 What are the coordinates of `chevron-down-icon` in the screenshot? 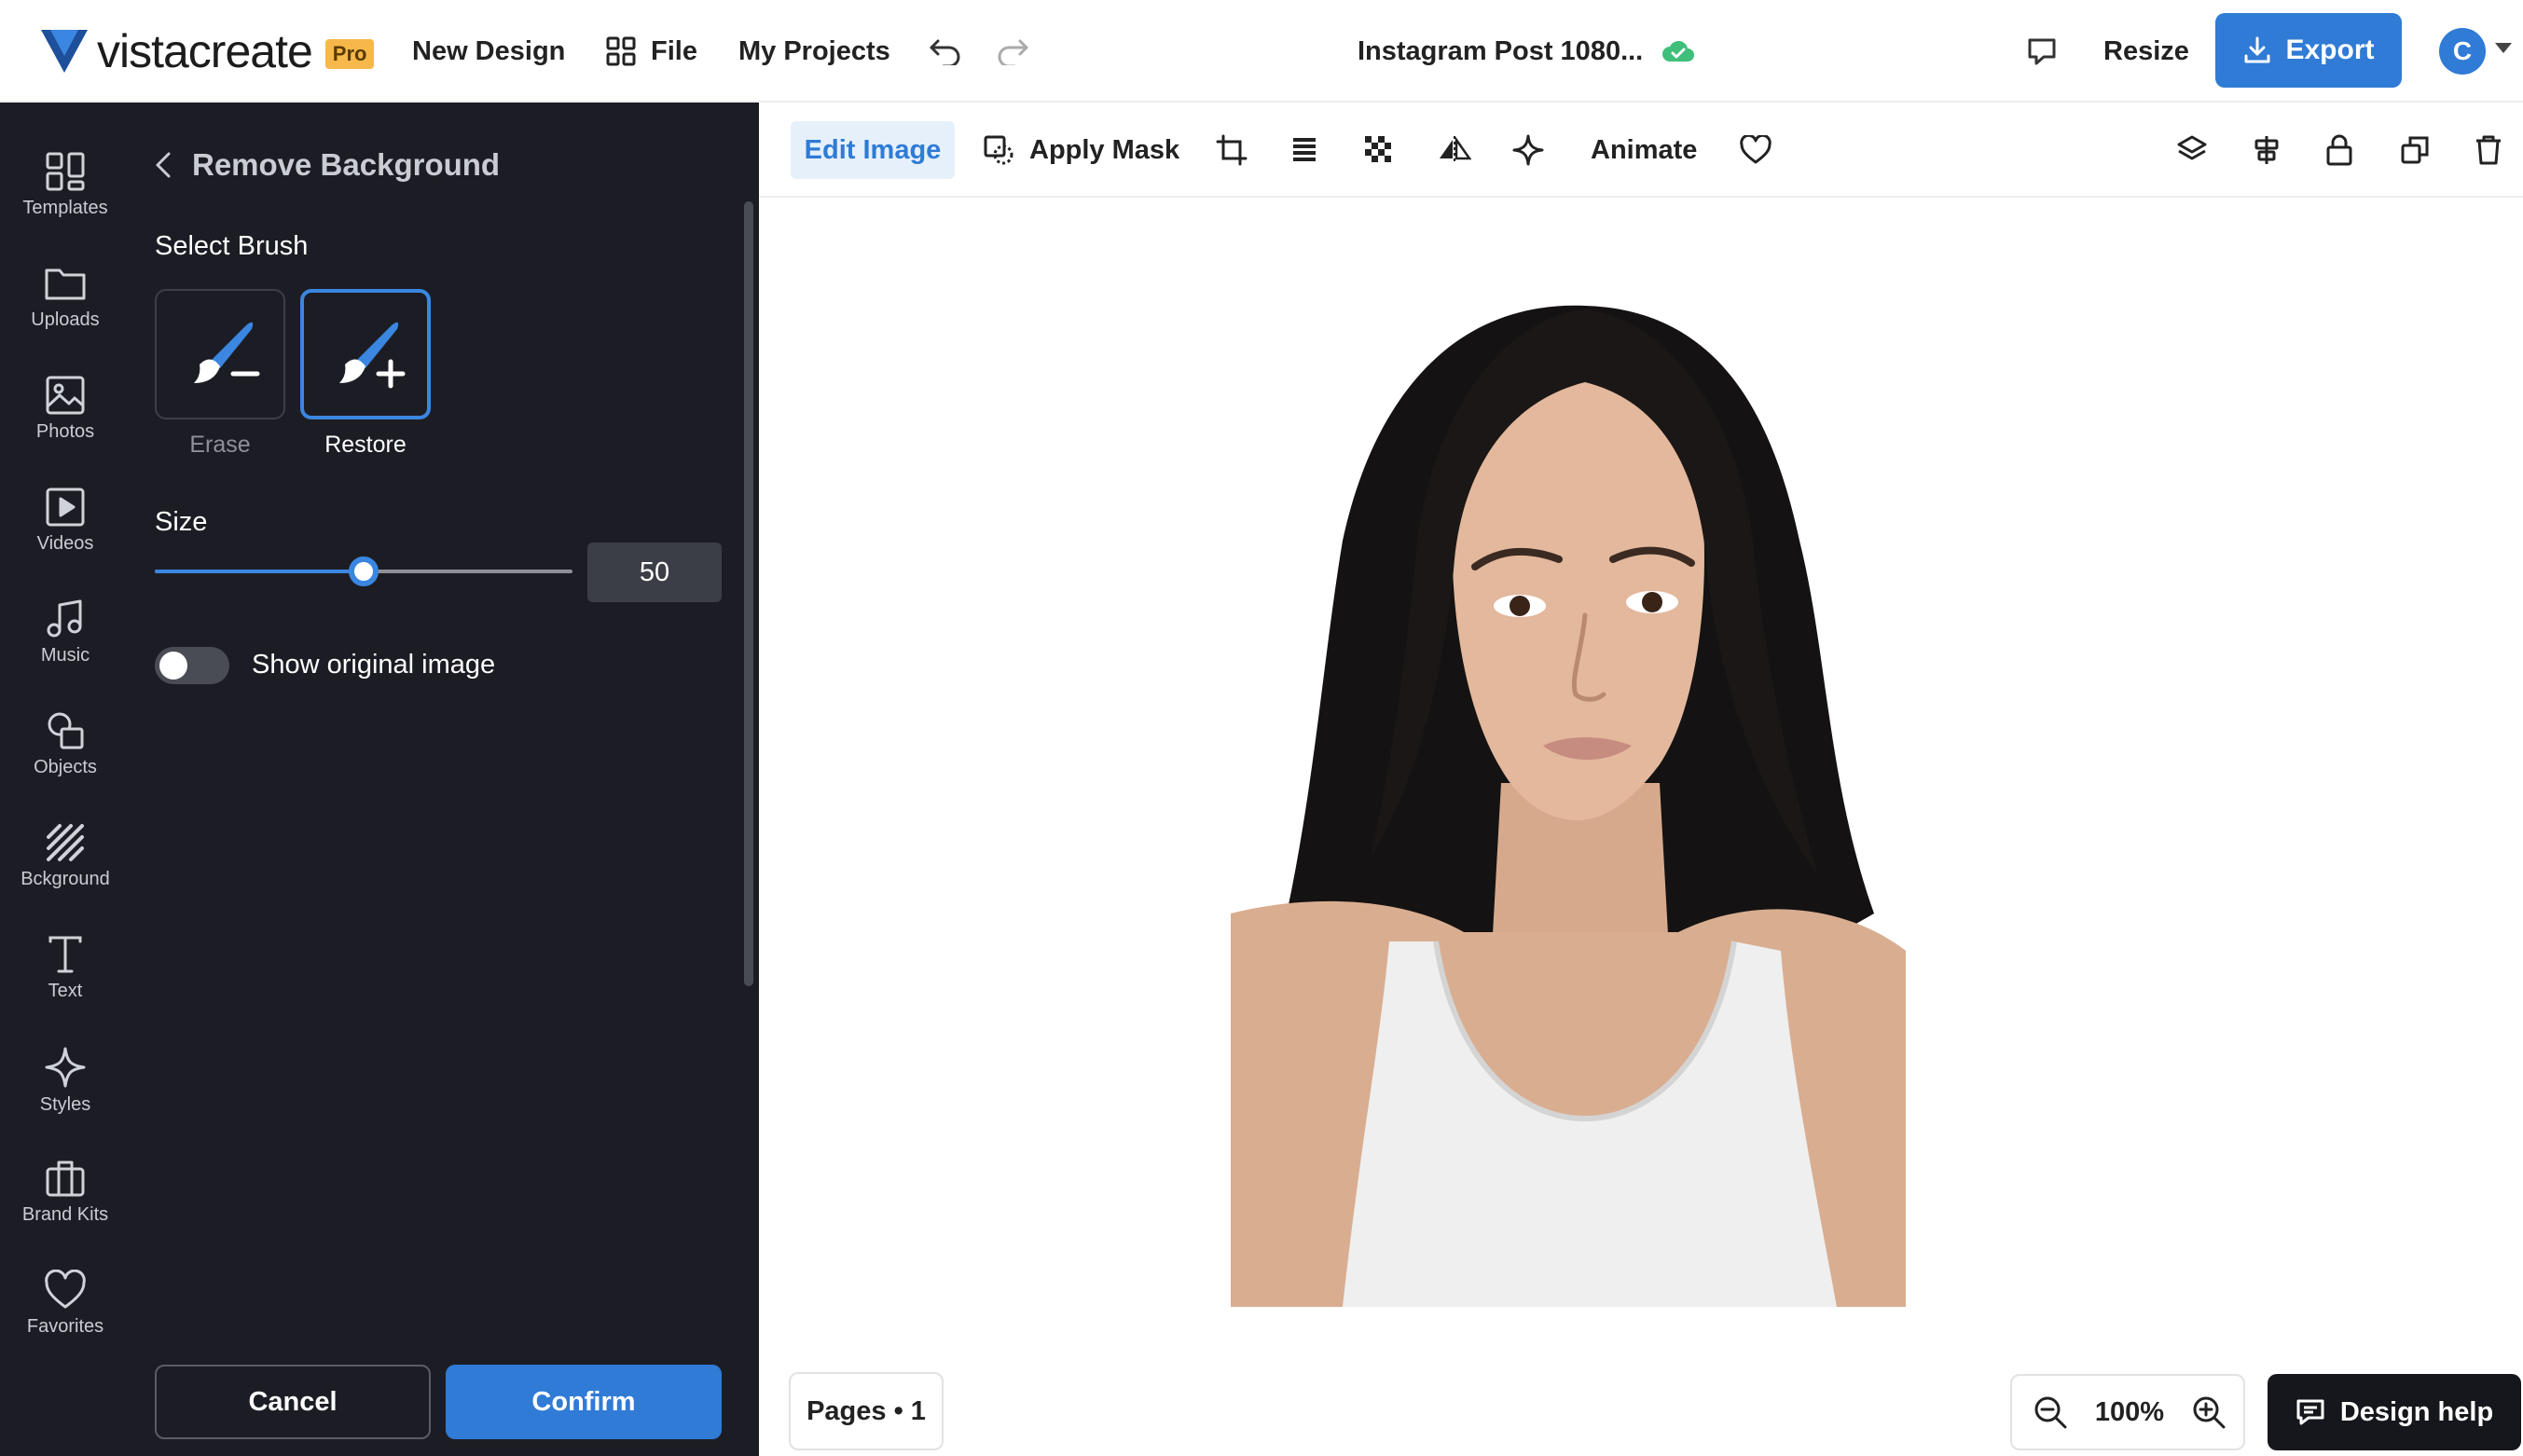 It's located at (2503, 48).